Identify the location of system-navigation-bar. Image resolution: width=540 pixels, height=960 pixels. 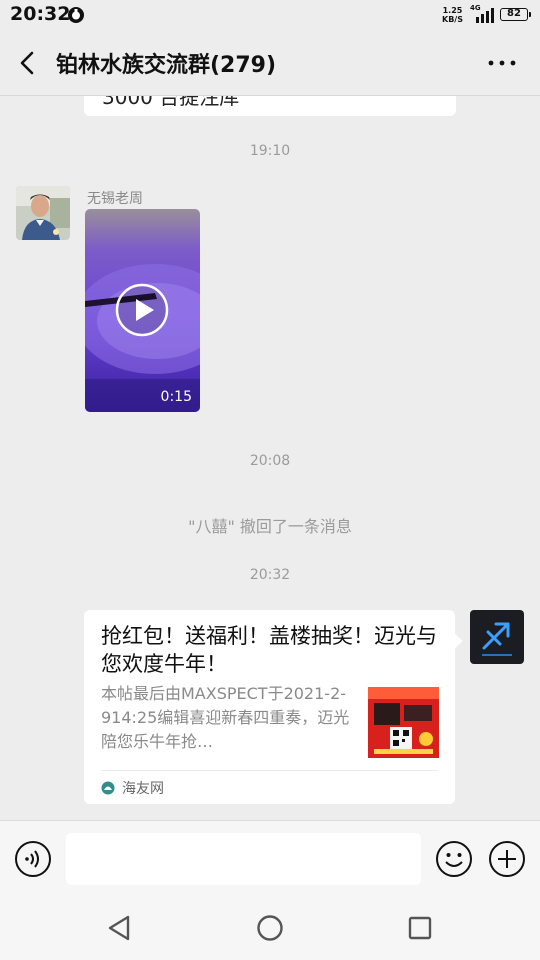
(270, 929).